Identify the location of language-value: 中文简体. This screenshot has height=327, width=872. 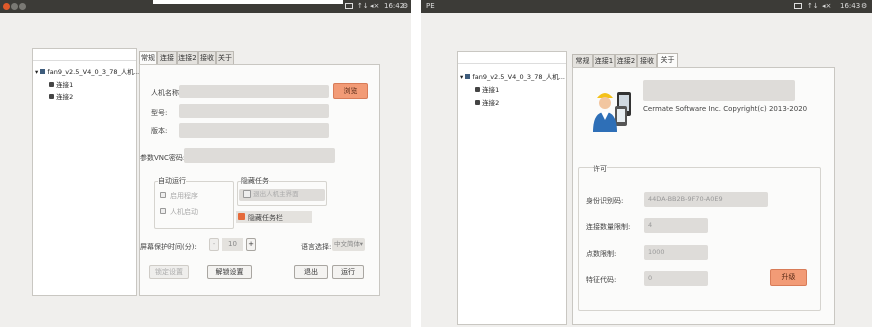
(347, 244).